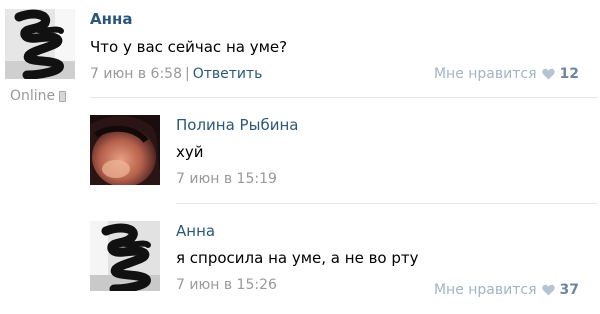 The width and height of the screenshot is (600, 314). Describe the element at coordinates (63, 96) in the screenshot. I see `mobile-phone-icon` at that location.